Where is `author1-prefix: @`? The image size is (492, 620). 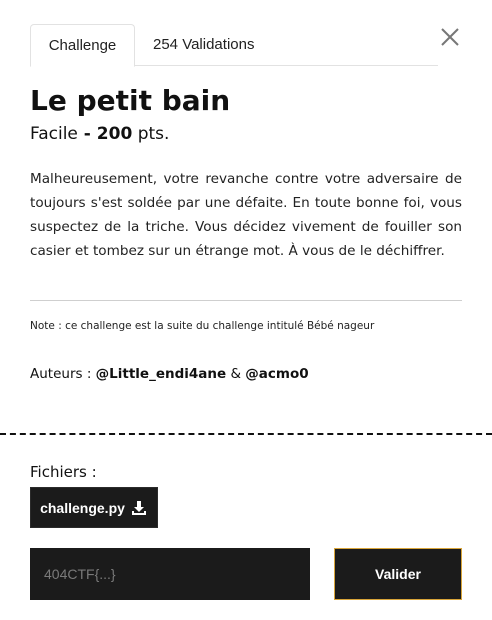
author1-prefix: @ is located at coordinates (102, 374).